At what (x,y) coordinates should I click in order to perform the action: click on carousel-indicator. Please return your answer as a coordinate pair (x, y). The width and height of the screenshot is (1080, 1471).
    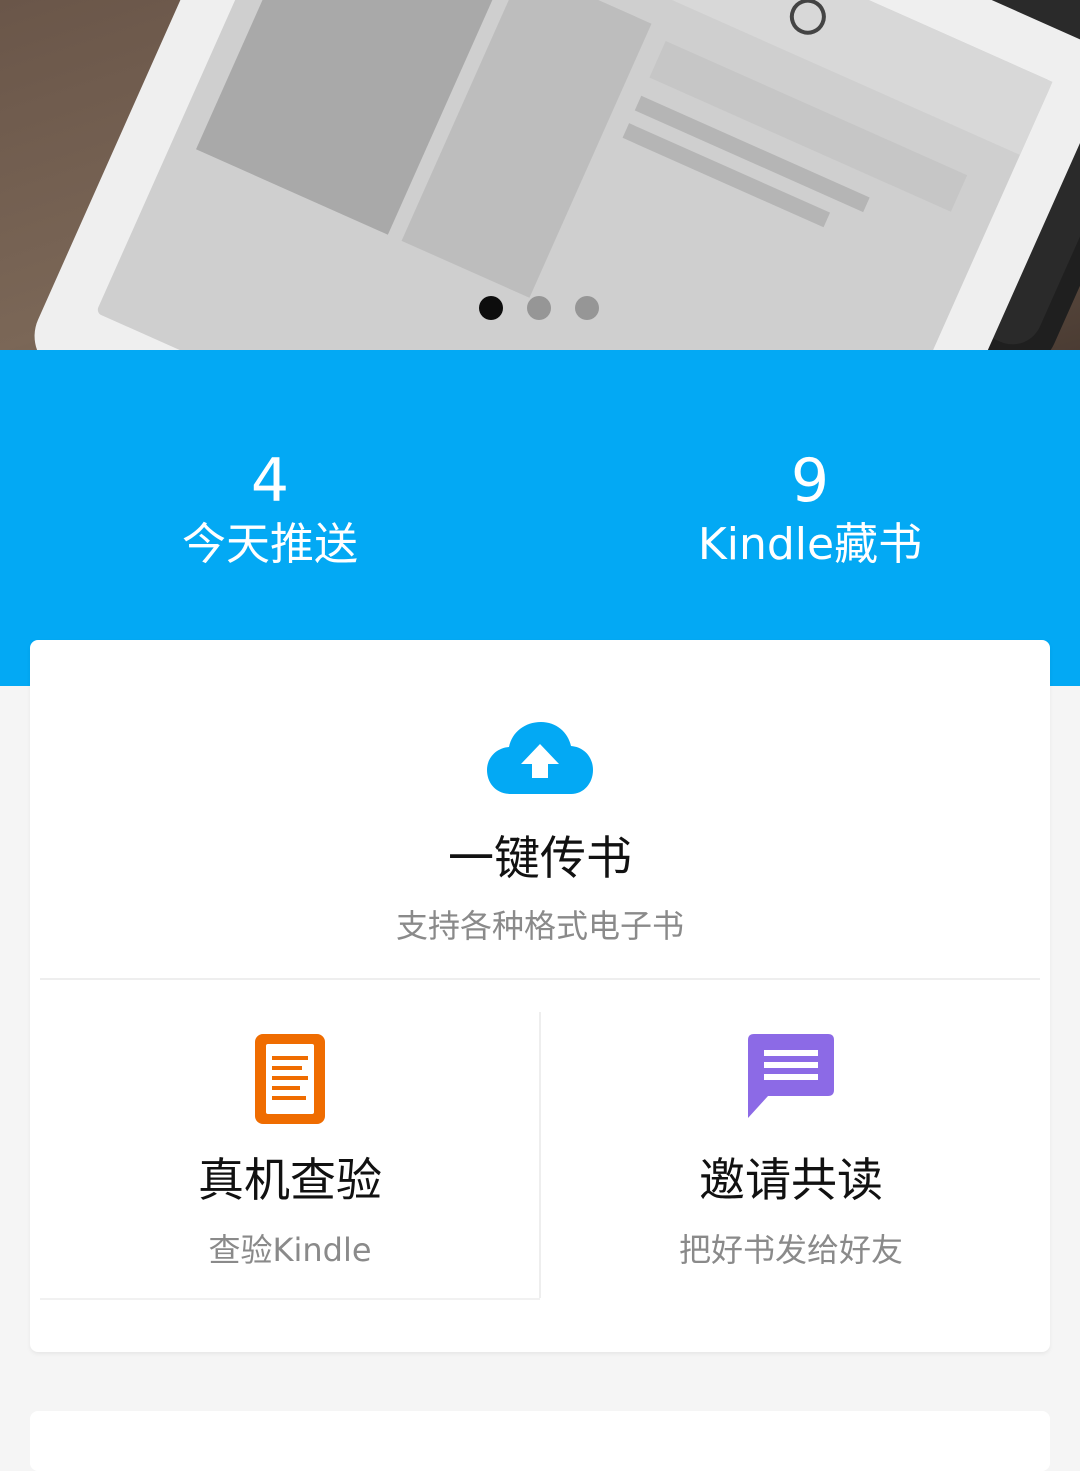
    Looking at the image, I should click on (539, 308).